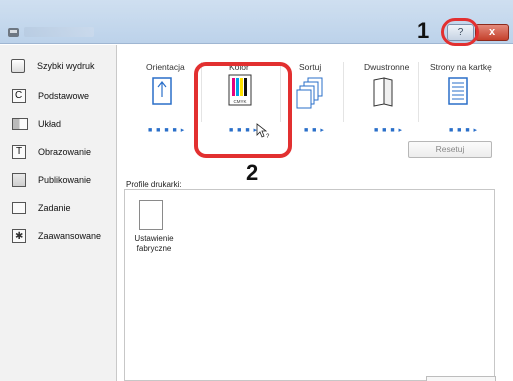  What do you see at coordinates (65, 152) in the screenshot?
I see `sidebar-item-label: Obrazowanie` at bounding box center [65, 152].